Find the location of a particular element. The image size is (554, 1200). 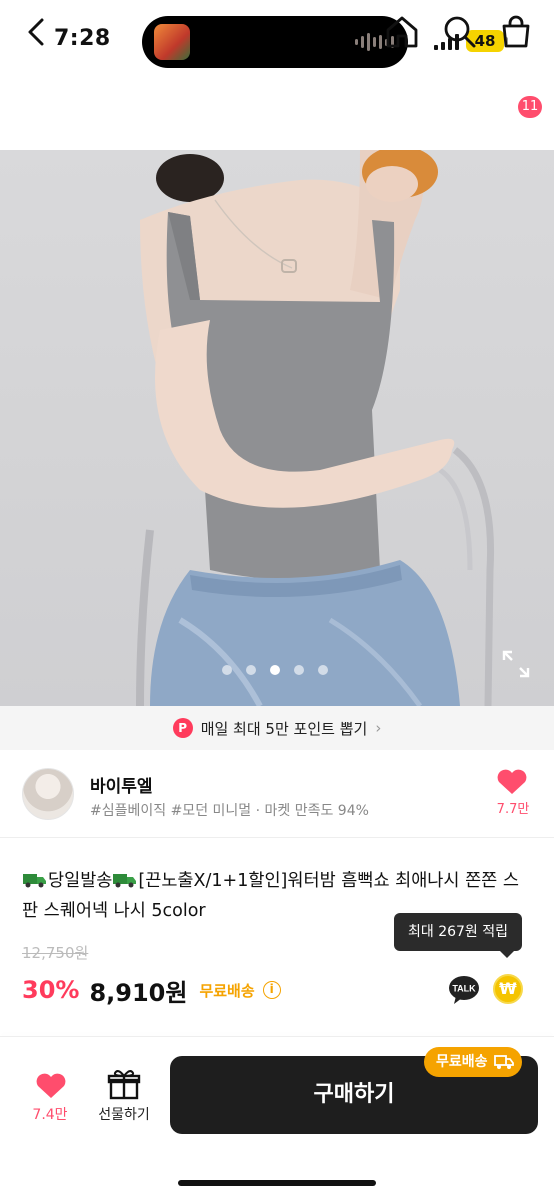

seller-name: 바이투엘 is located at coordinates (121, 784).